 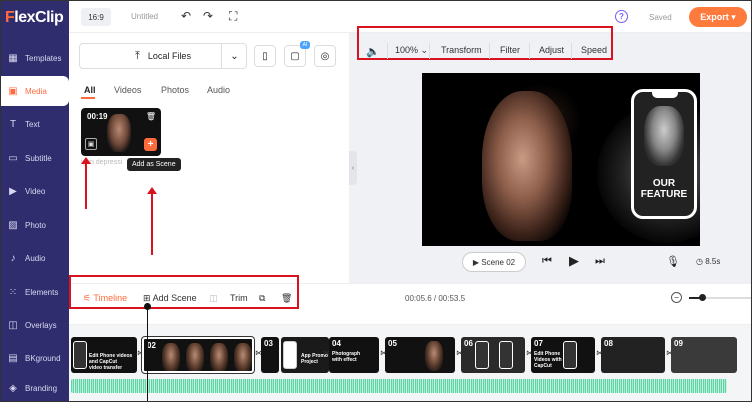 I want to click on templates-icon: ▦, so click(x=13, y=58).